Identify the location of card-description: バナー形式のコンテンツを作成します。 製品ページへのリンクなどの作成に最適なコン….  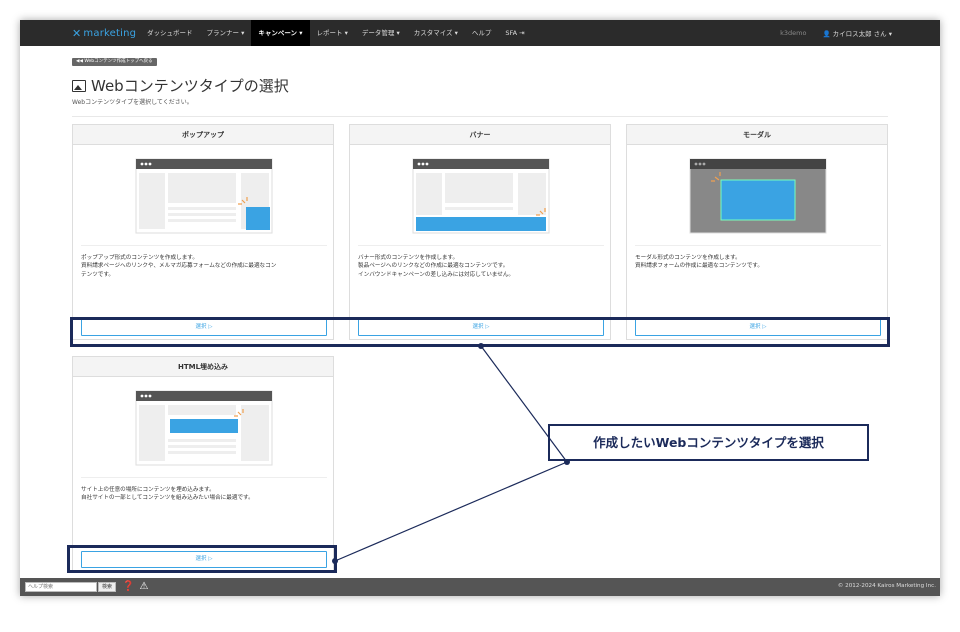
(436, 266).